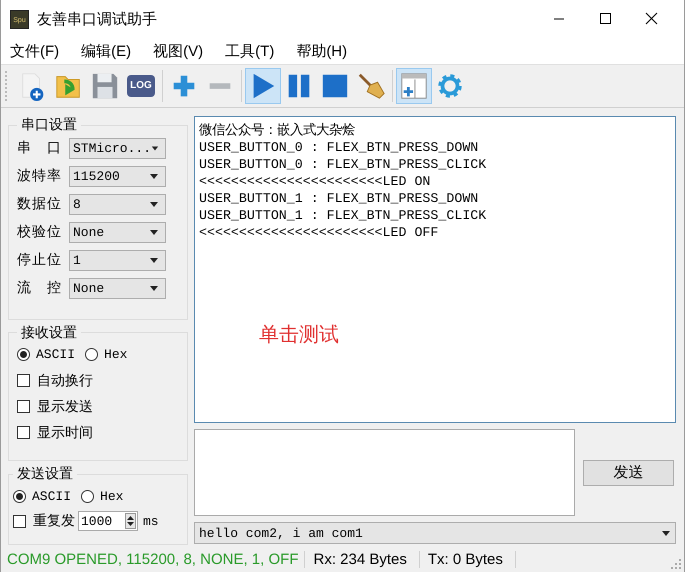  What do you see at coordinates (117, 176) in the screenshot?
I see `dropdown: 115200` at bounding box center [117, 176].